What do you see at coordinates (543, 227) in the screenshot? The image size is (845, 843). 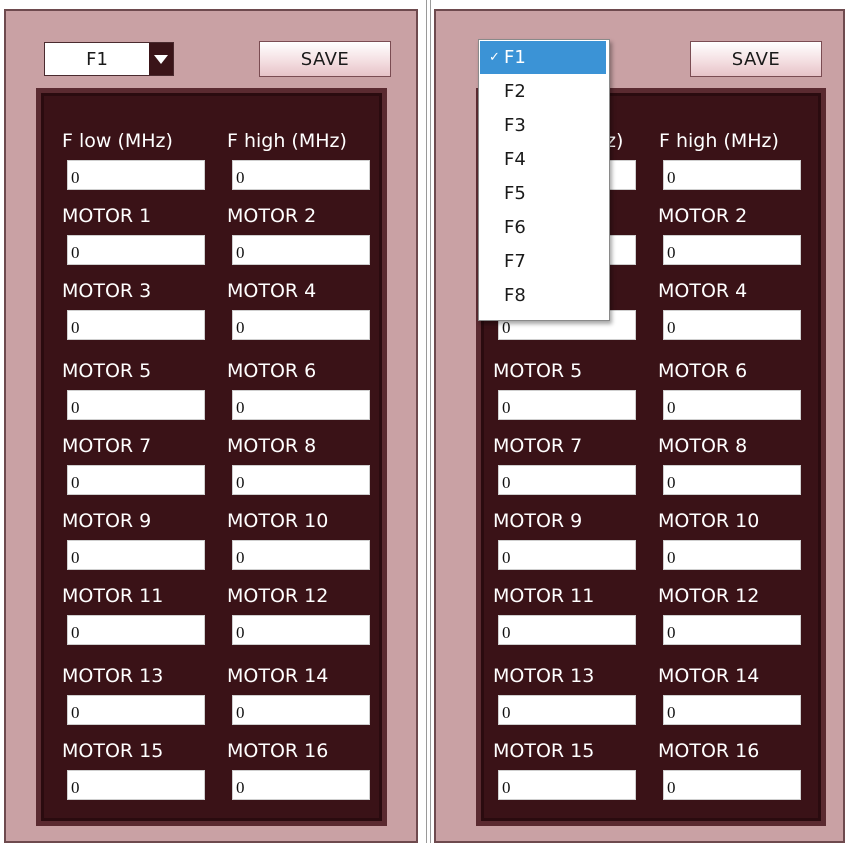 I see `dropdown-option-f6: F6` at bounding box center [543, 227].